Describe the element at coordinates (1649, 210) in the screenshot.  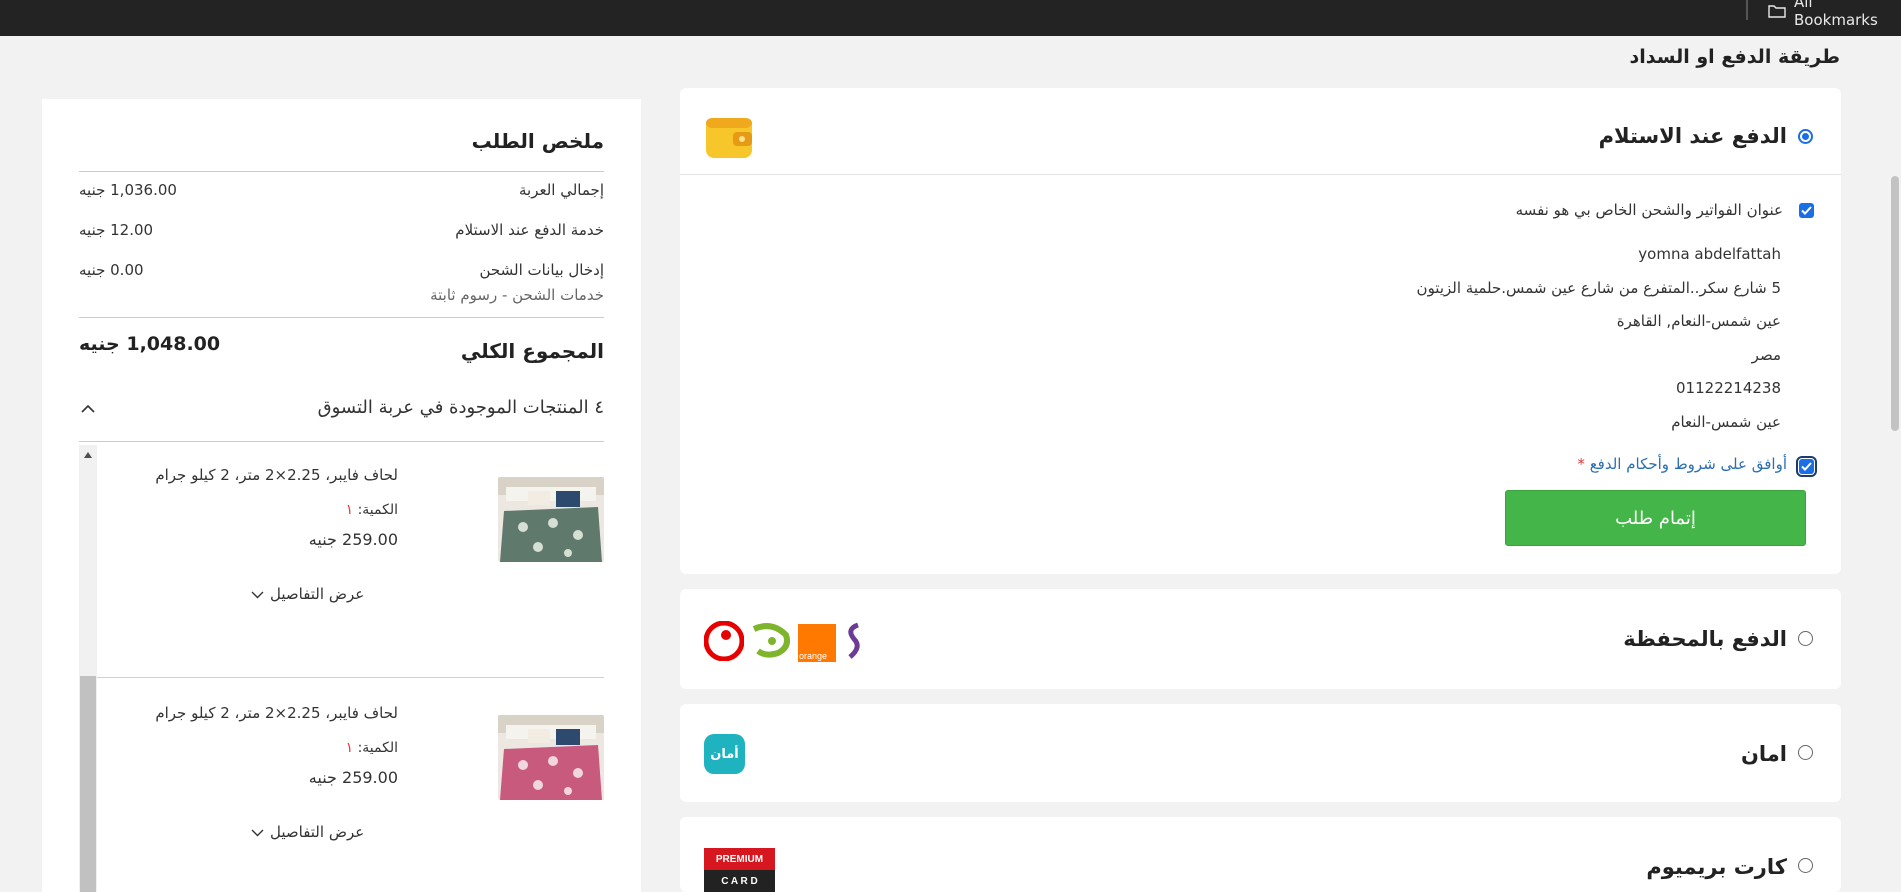
I see `same-address-label: عنوان الفواتير والشحن الخاص بي هو نفسه` at that location.